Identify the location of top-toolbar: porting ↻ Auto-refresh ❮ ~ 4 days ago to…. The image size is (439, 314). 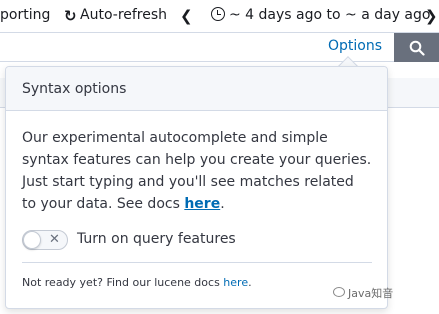
(219, 16).